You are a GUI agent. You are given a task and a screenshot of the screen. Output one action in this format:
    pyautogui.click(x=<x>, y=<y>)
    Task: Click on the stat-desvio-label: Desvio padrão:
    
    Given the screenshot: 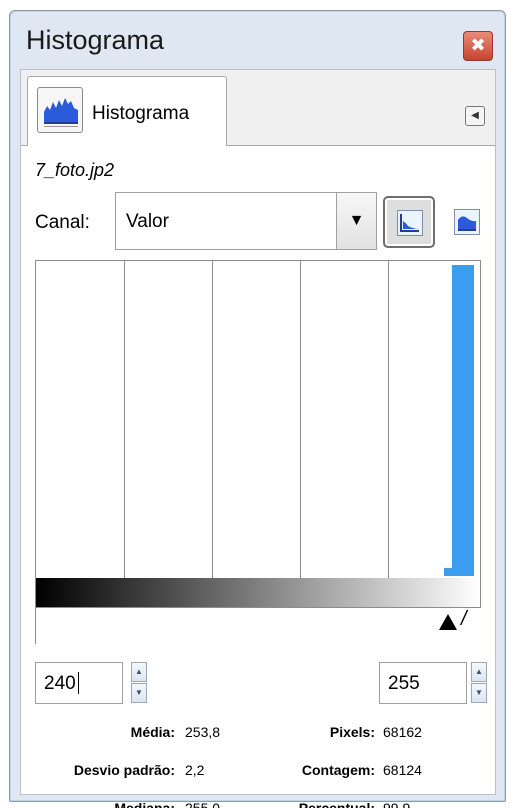 What is the action you would take?
    pyautogui.click(x=124, y=770)
    